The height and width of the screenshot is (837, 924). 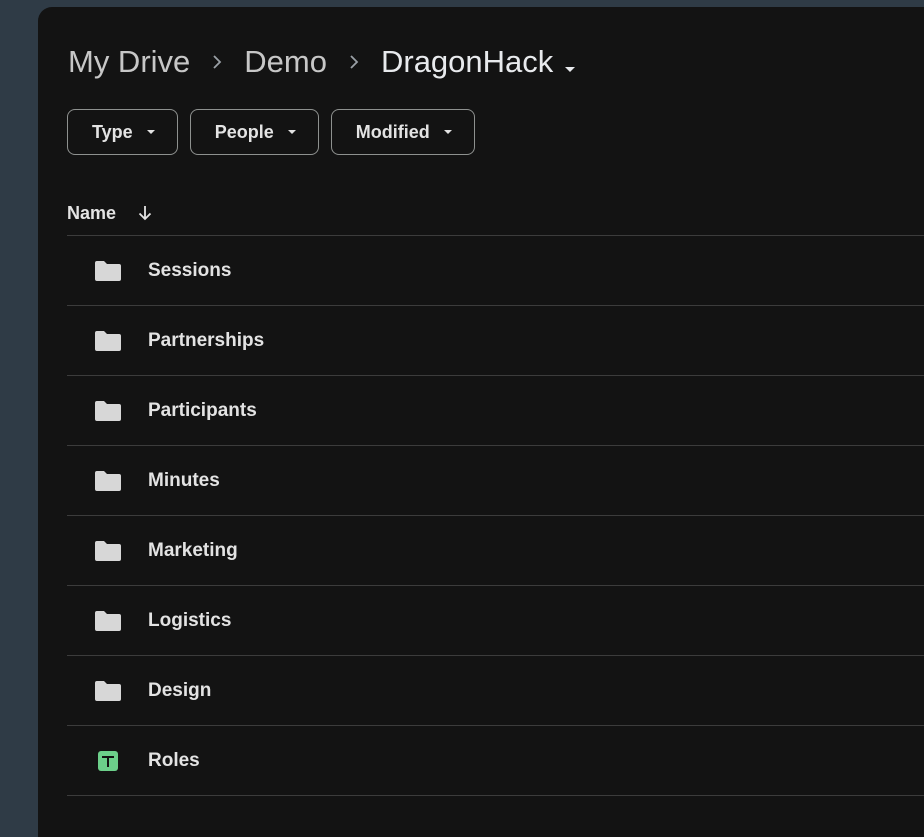 I want to click on file-name: Minutes, so click(x=184, y=480).